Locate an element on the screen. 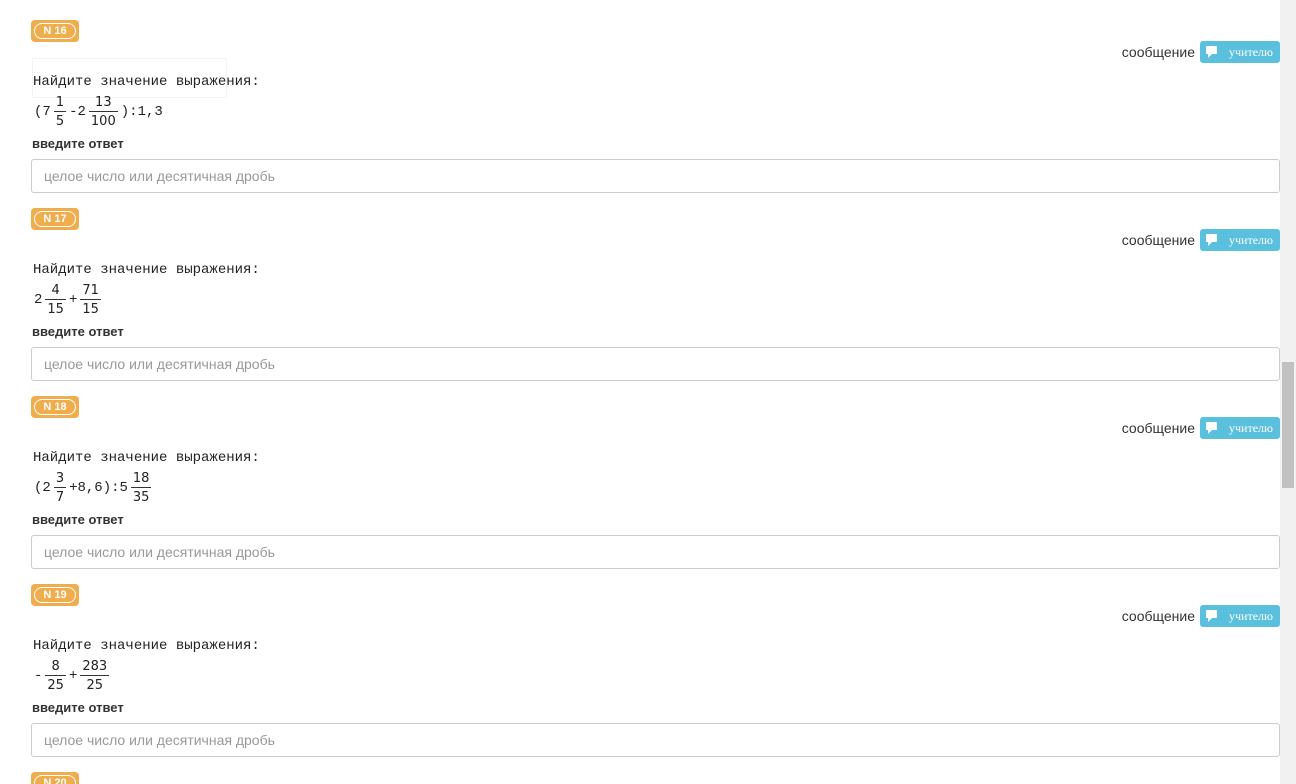  expression-text: 2 is located at coordinates (38, 300).